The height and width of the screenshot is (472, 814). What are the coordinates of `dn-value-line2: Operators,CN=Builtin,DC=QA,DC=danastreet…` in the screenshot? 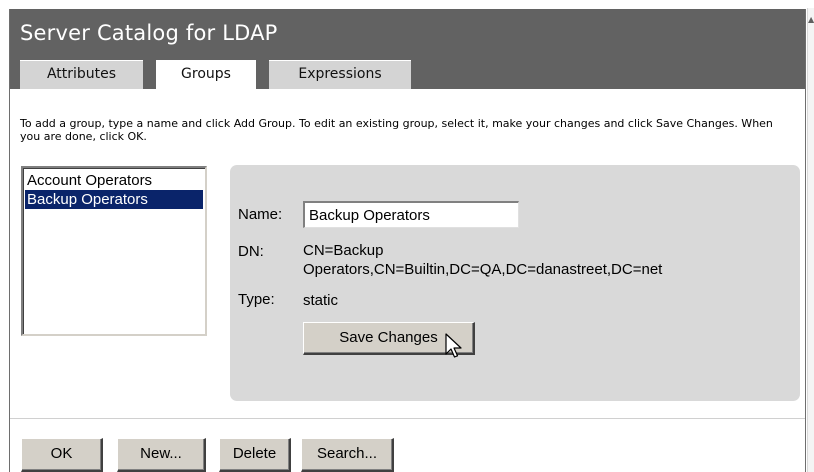 It's located at (483, 269).